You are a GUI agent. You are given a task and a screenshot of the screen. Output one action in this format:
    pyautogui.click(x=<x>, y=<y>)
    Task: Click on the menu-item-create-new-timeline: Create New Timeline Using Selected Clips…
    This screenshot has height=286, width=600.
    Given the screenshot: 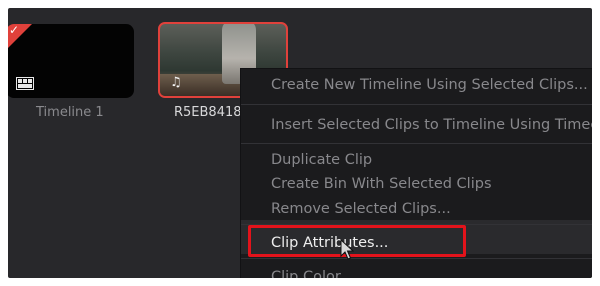 What is the action you would take?
    pyautogui.click(x=429, y=85)
    